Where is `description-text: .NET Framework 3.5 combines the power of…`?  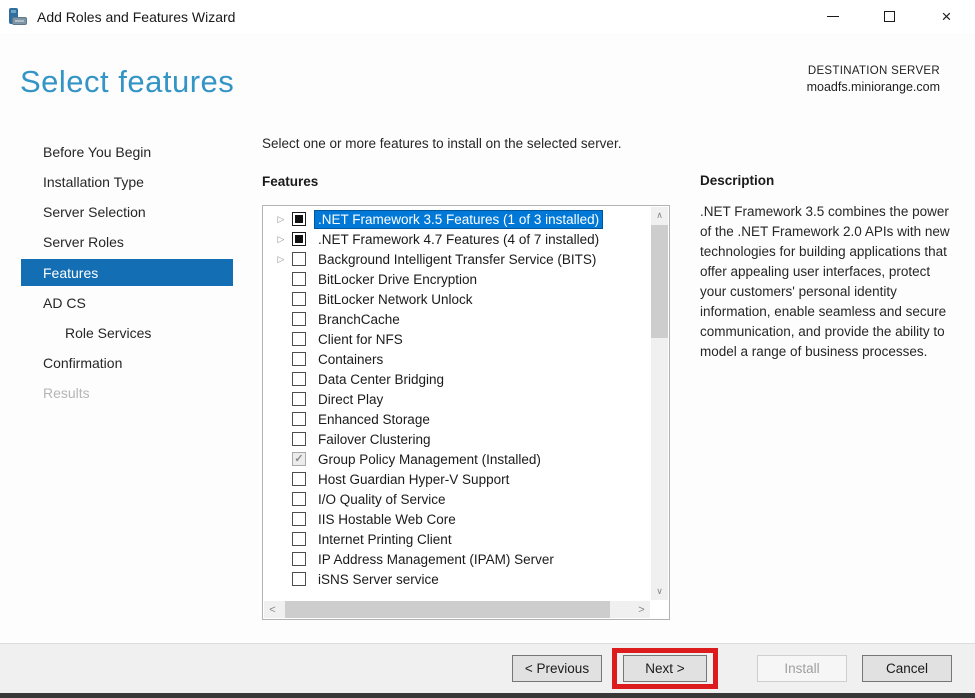 description-text: .NET Framework 3.5 combines the power of… is located at coordinates (825, 281).